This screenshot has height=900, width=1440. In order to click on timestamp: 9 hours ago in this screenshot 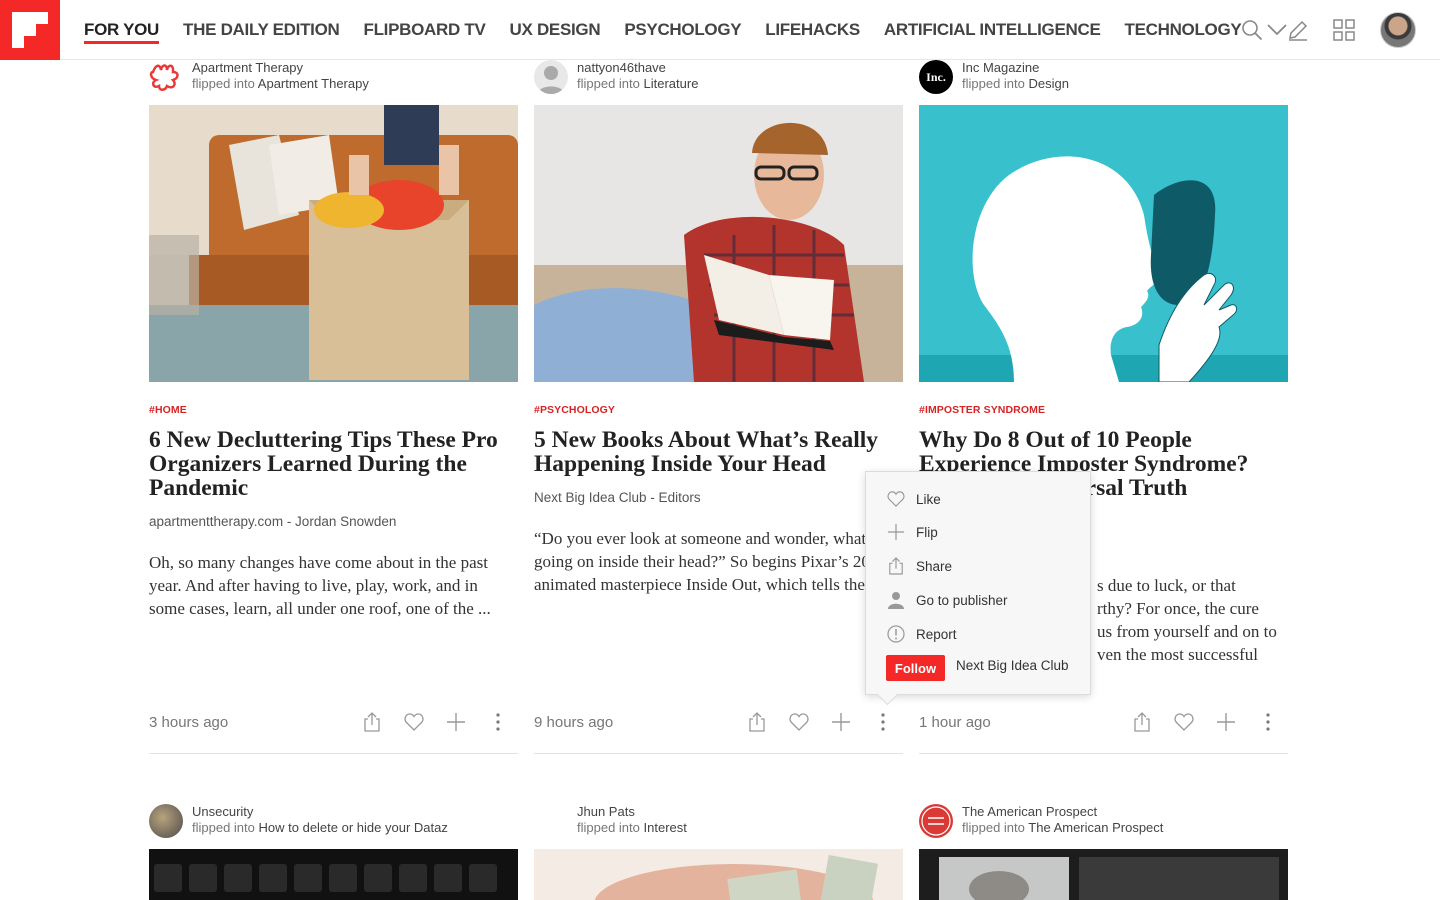, I will do `click(574, 722)`.